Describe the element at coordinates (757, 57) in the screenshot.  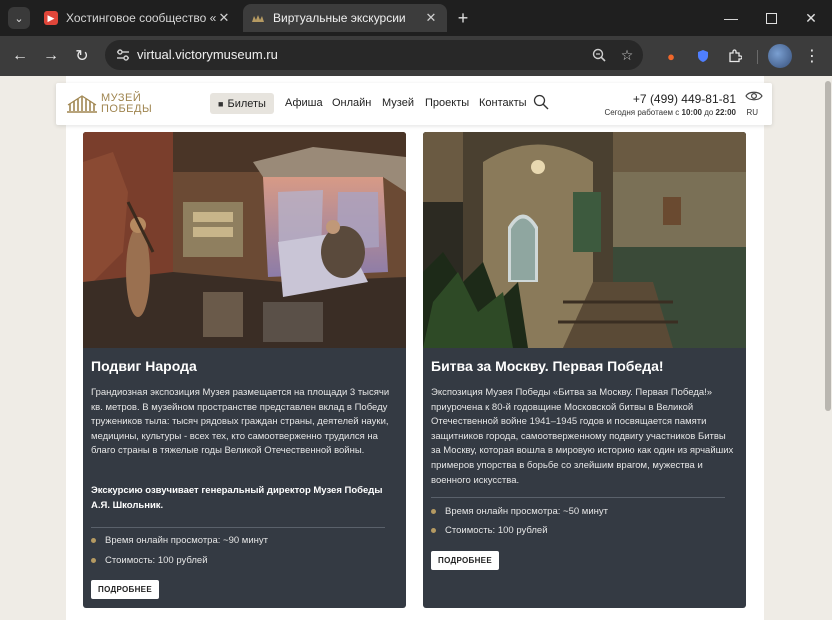
I see `toolbar-separator` at that location.